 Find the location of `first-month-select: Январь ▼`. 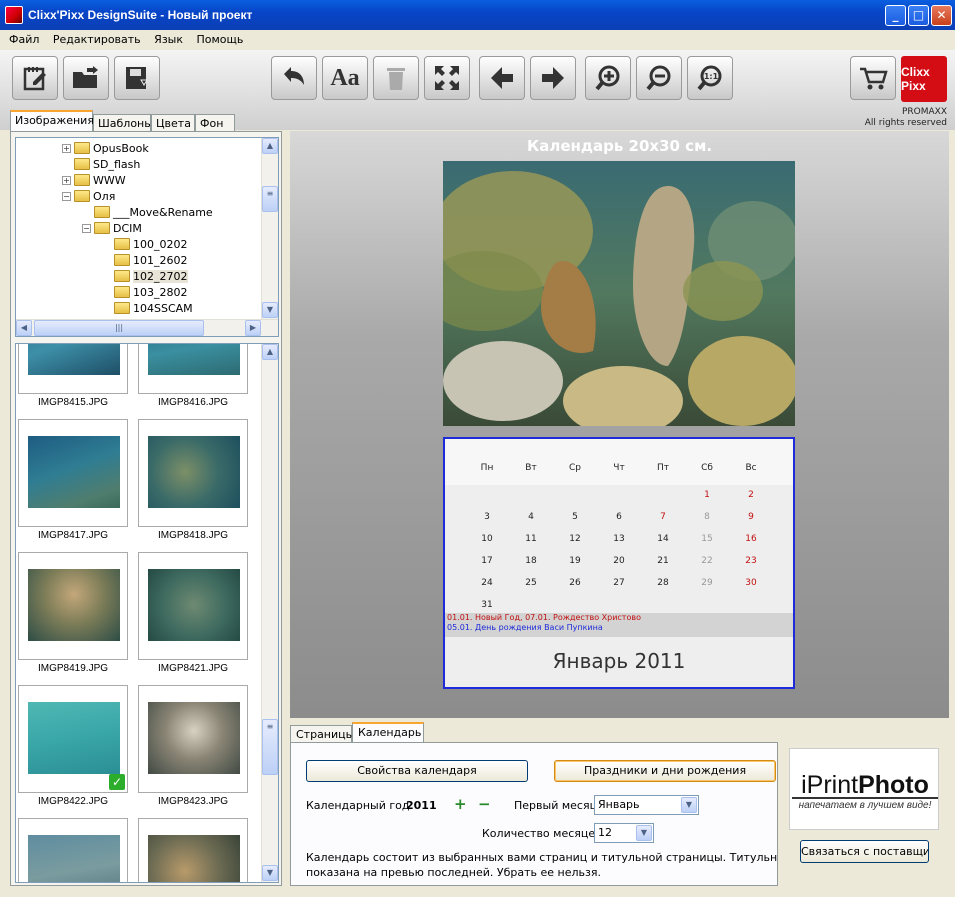

first-month-select: Январь ▼ is located at coordinates (646, 805).